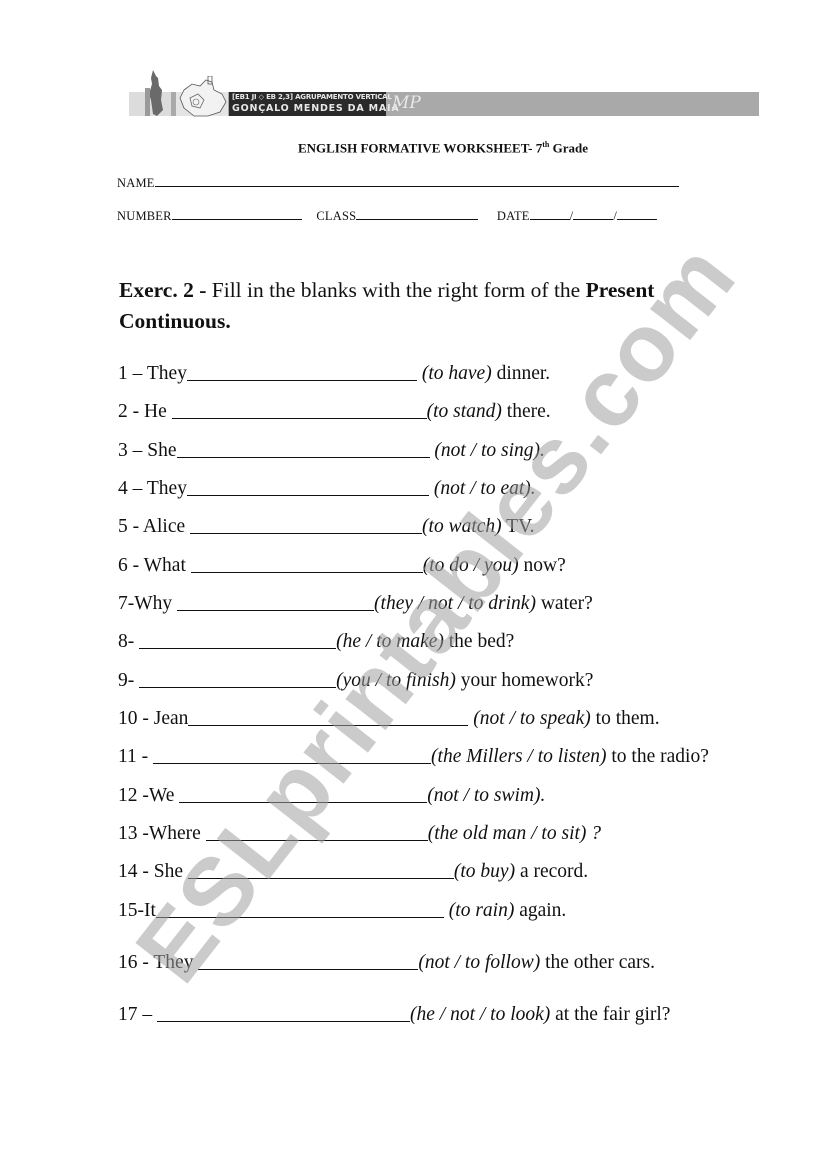 This screenshot has width=826, height=1169. What do you see at coordinates (610, 1014) in the screenshot?
I see `item-suffix: at the fair girl?` at bounding box center [610, 1014].